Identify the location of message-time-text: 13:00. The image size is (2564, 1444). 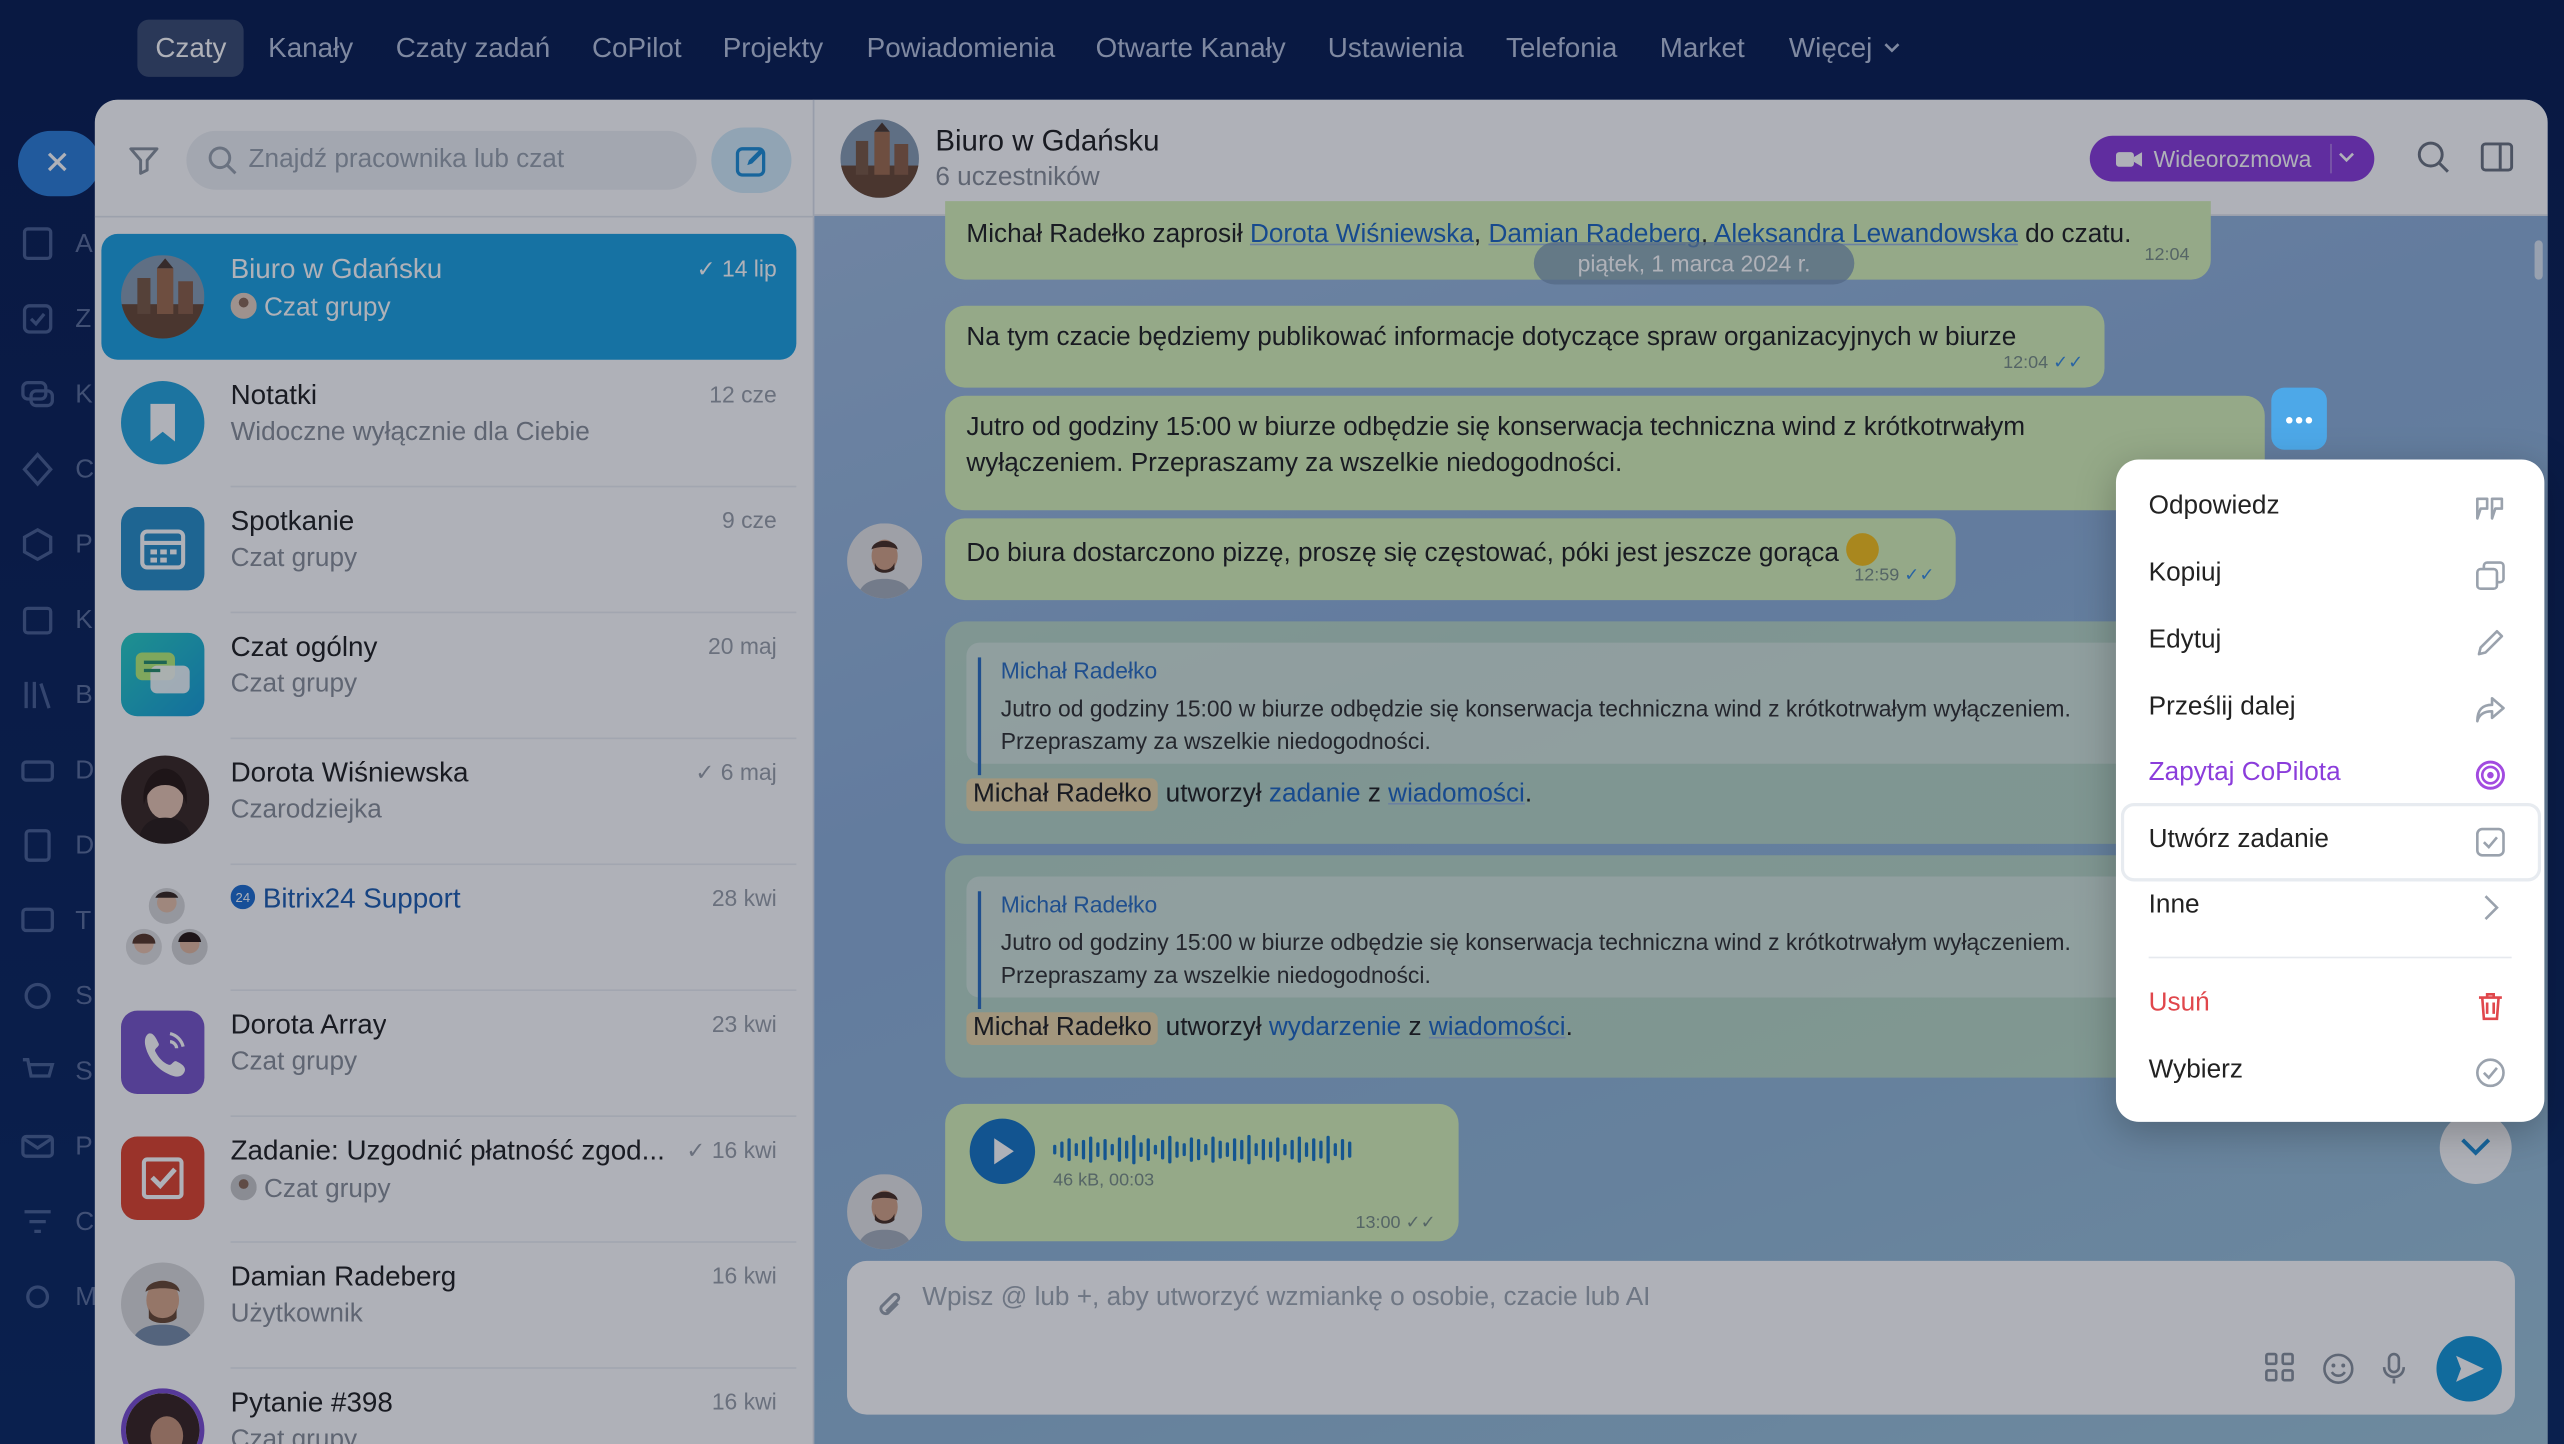
(1378, 1223).